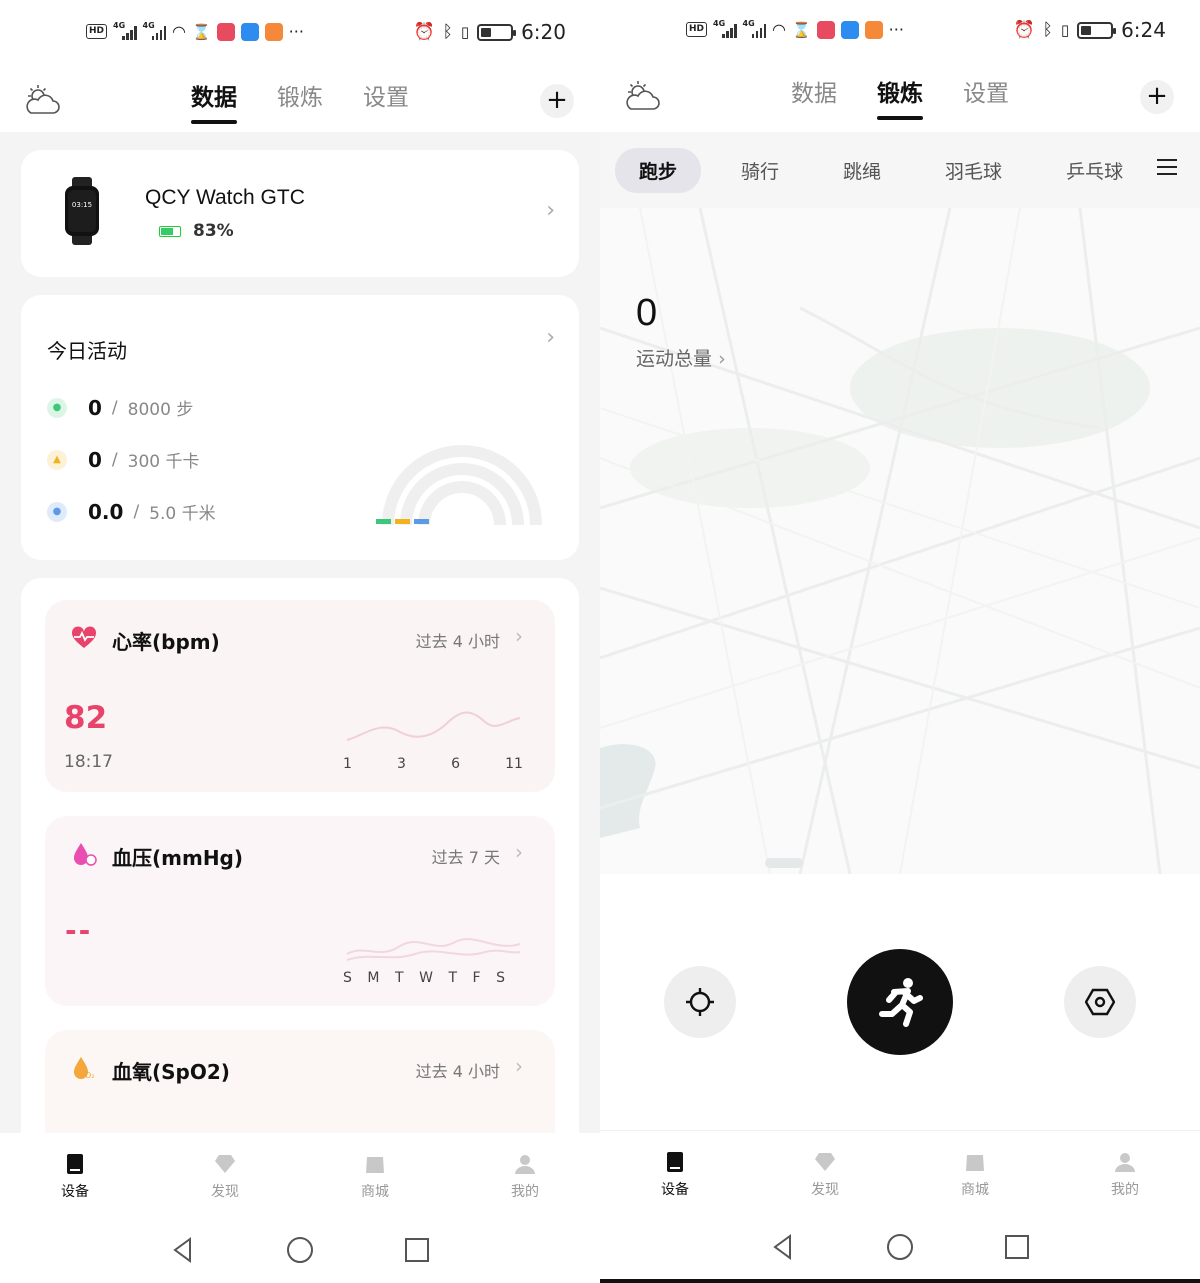  What do you see at coordinates (825, 29) in the screenshot?
I see `app-icon-red` at bounding box center [825, 29].